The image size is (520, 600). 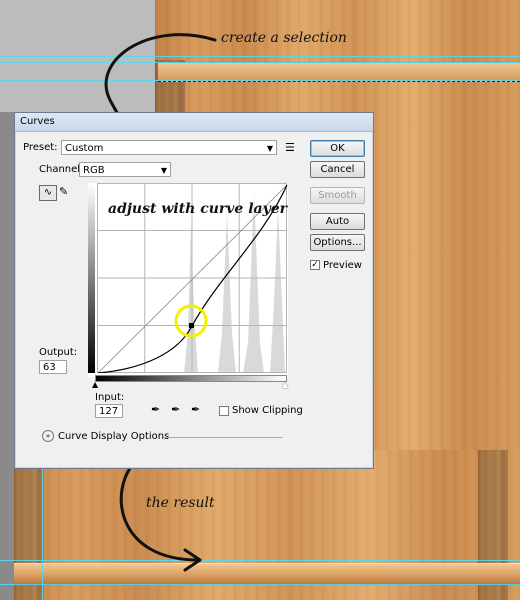 What do you see at coordinates (42, 525) in the screenshot?
I see `guide-line-vertical` at bounding box center [42, 525].